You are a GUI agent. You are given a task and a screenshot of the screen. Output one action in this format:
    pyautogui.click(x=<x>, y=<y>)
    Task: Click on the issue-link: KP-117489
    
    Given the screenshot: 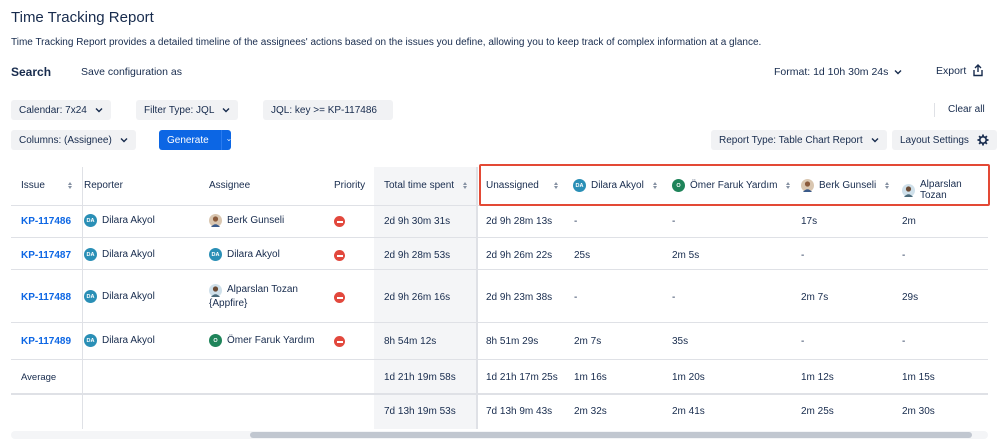 What is the action you would take?
    pyautogui.click(x=46, y=341)
    